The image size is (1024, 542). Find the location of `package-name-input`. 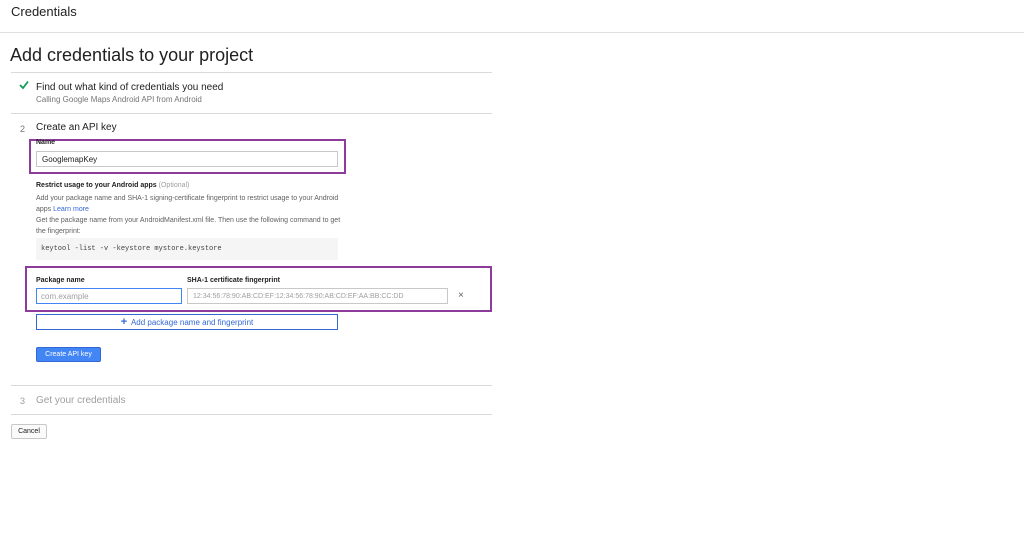

package-name-input is located at coordinates (109, 296).